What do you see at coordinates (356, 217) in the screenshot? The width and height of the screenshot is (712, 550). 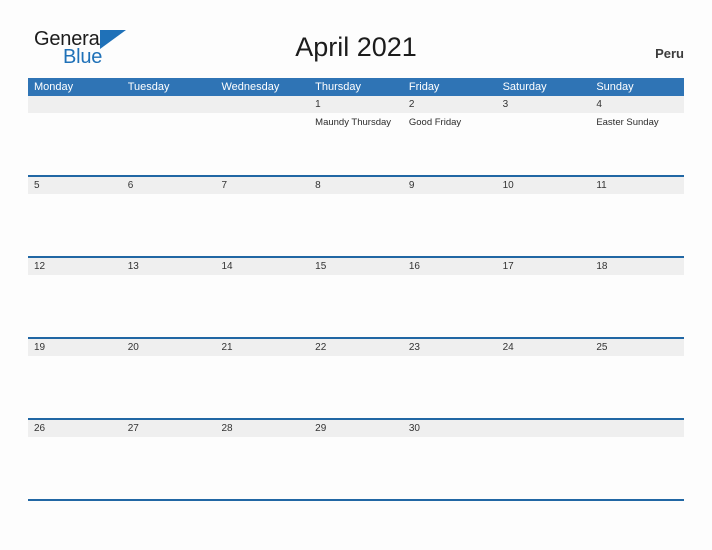 I see `week-row: 5 6 7 8 9 10 11` at bounding box center [356, 217].